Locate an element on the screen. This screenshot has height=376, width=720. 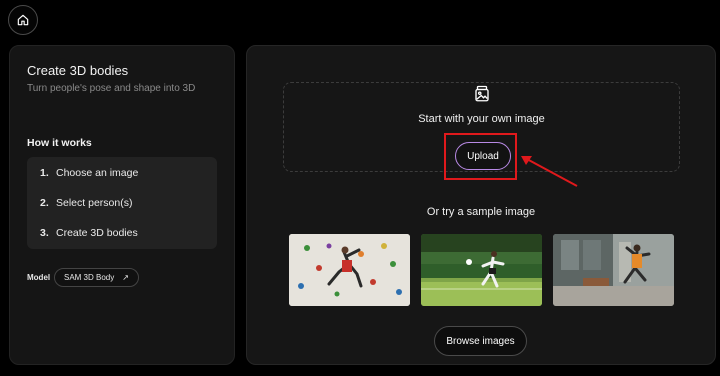
sample-image-dancer is located at coordinates (613, 270).